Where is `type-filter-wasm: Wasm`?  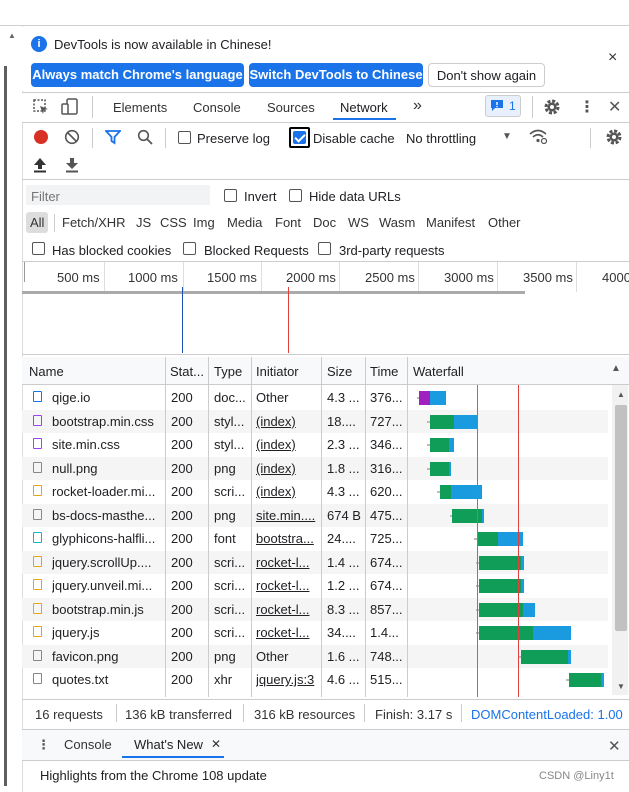
type-filter-wasm: Wasm is located at coordinates (397, 222).